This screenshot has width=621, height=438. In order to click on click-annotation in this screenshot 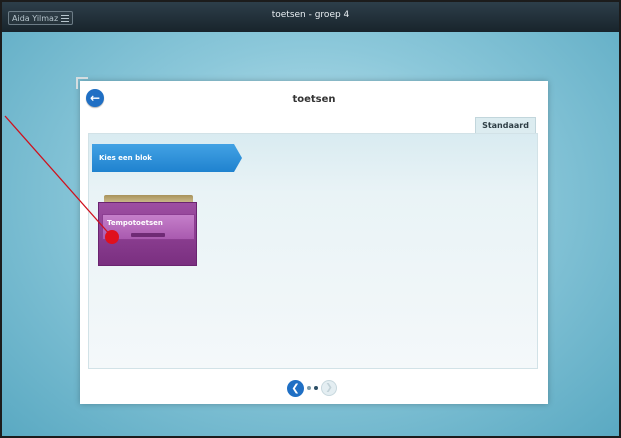, I will do `click(61, 179)`.